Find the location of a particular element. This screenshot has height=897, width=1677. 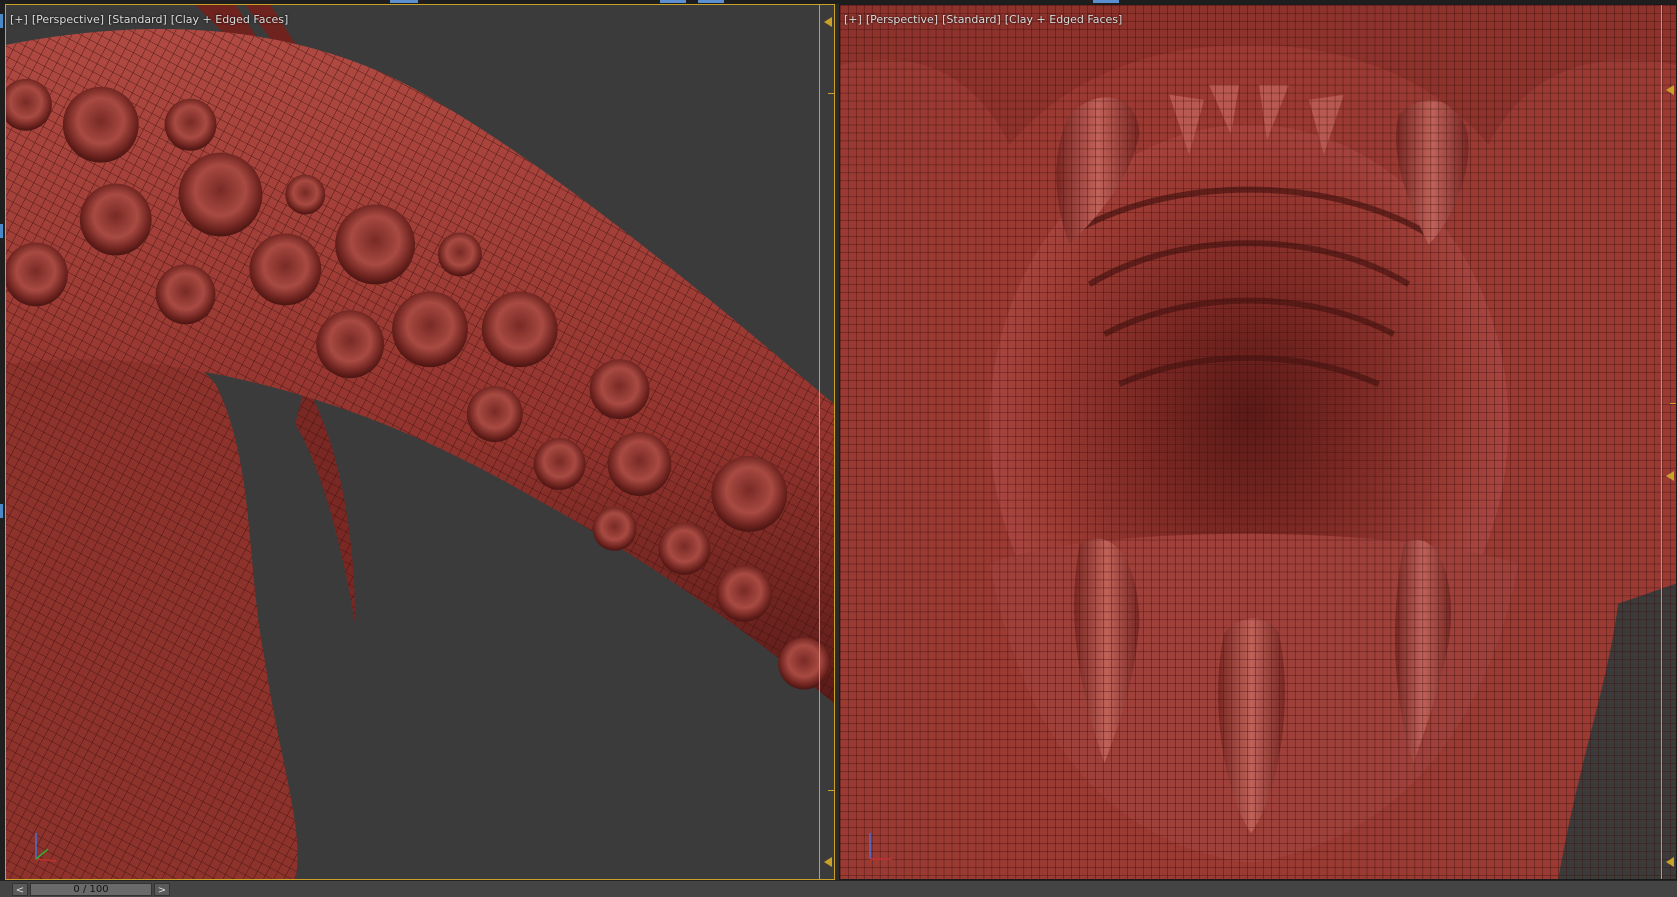

prev-frame-button: < is located at coordinates (20, 889).